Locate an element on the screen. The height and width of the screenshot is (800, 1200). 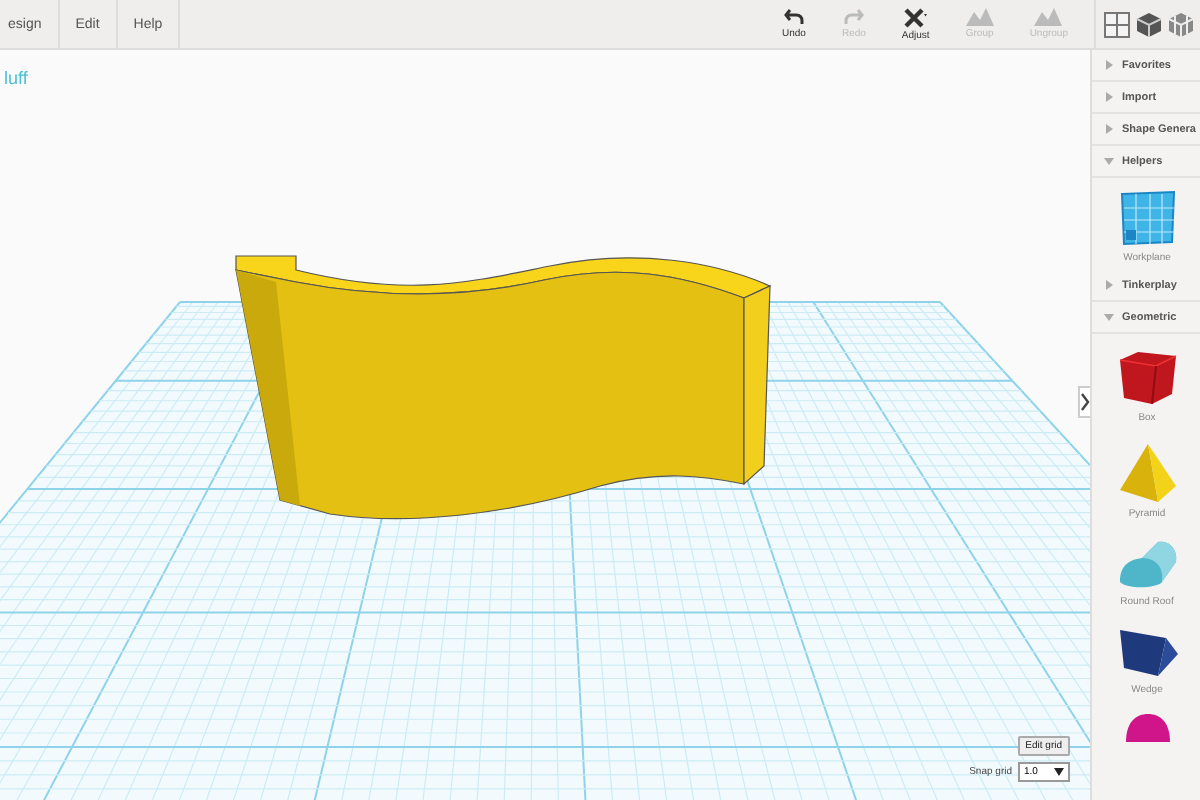
cube-view-button is located at coordinates (1149, 24).